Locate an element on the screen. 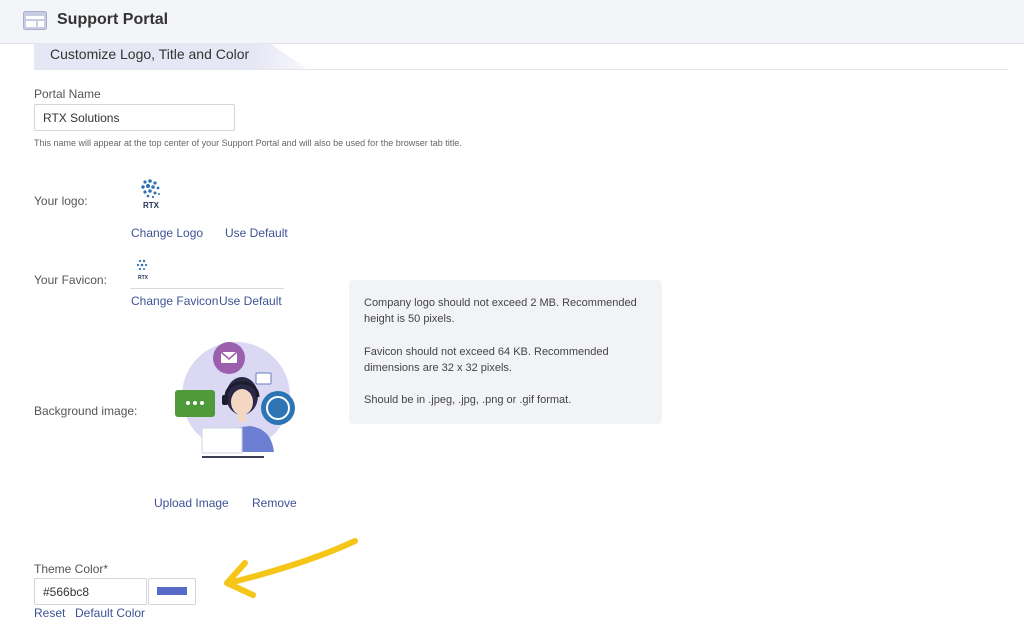  logo-use-default-link: Use Default is located at coordinates (256, 233).